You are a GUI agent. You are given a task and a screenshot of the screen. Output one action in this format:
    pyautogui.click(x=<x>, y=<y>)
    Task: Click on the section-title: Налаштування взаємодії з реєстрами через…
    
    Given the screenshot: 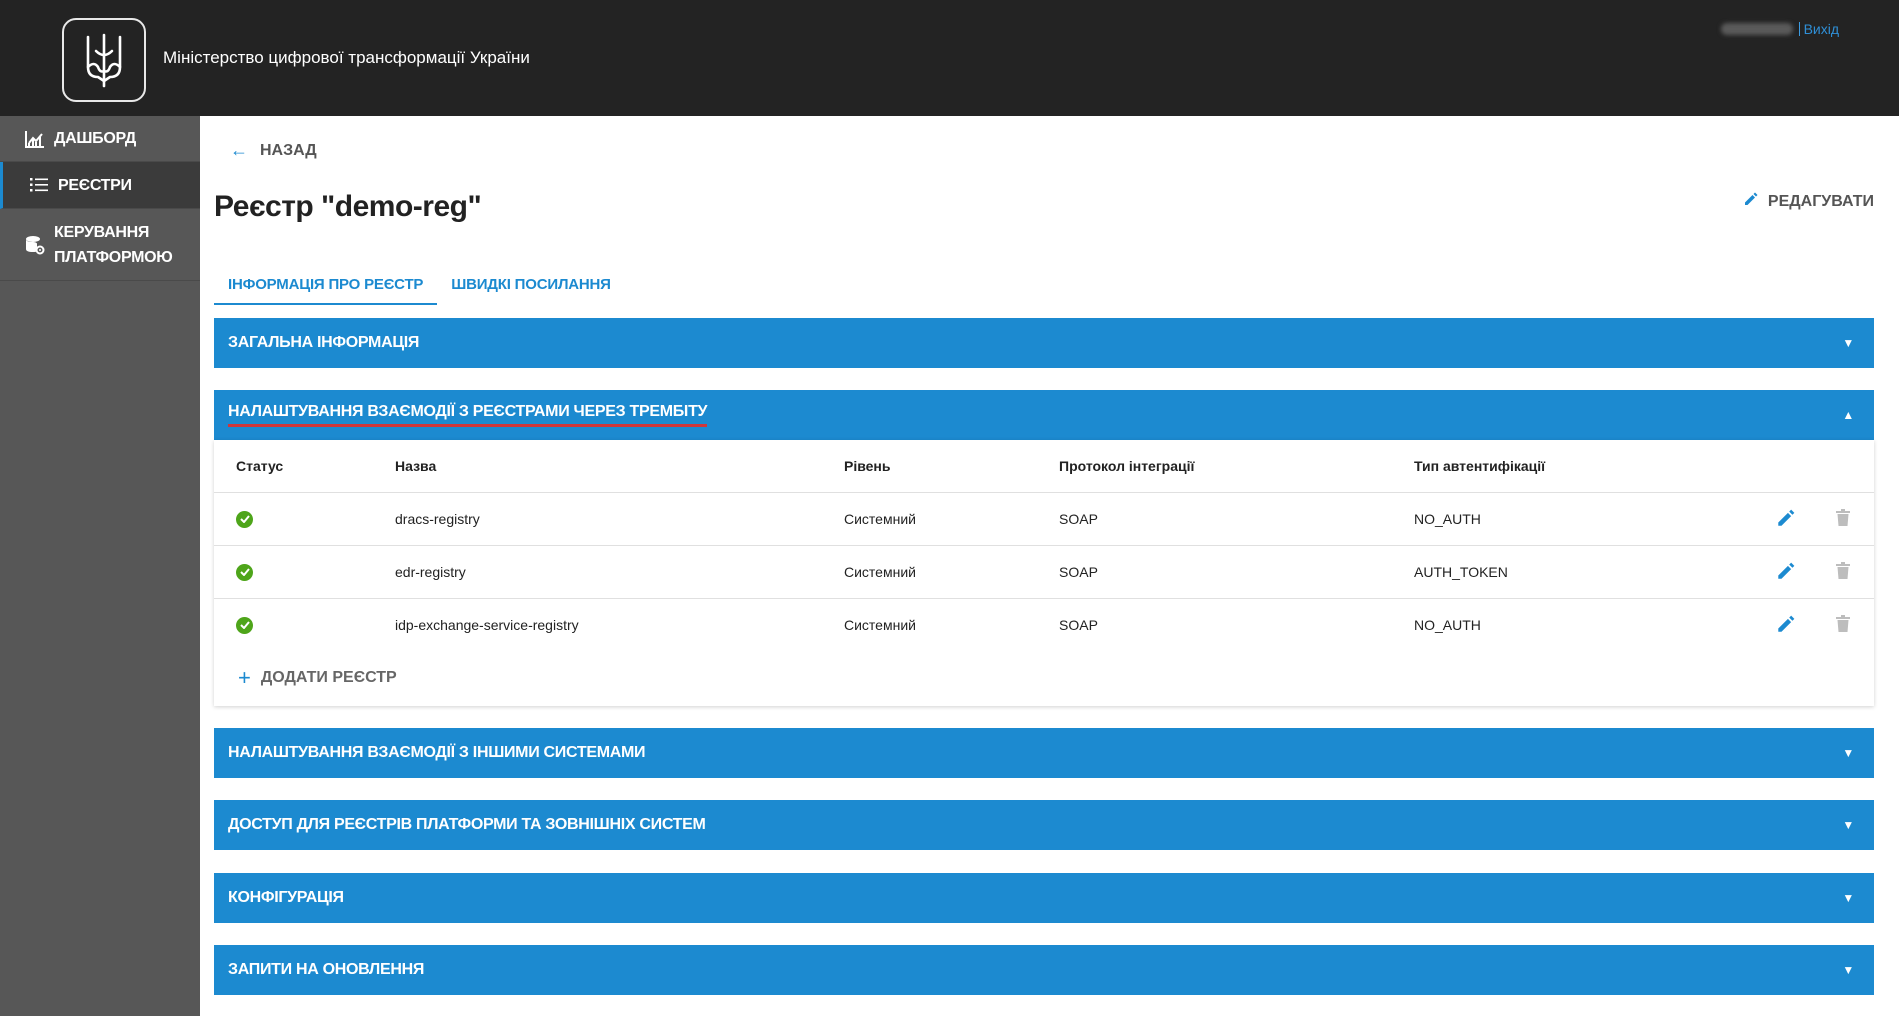 What is the action you would take?
    pyautogui.click(x=468, y=415)
    